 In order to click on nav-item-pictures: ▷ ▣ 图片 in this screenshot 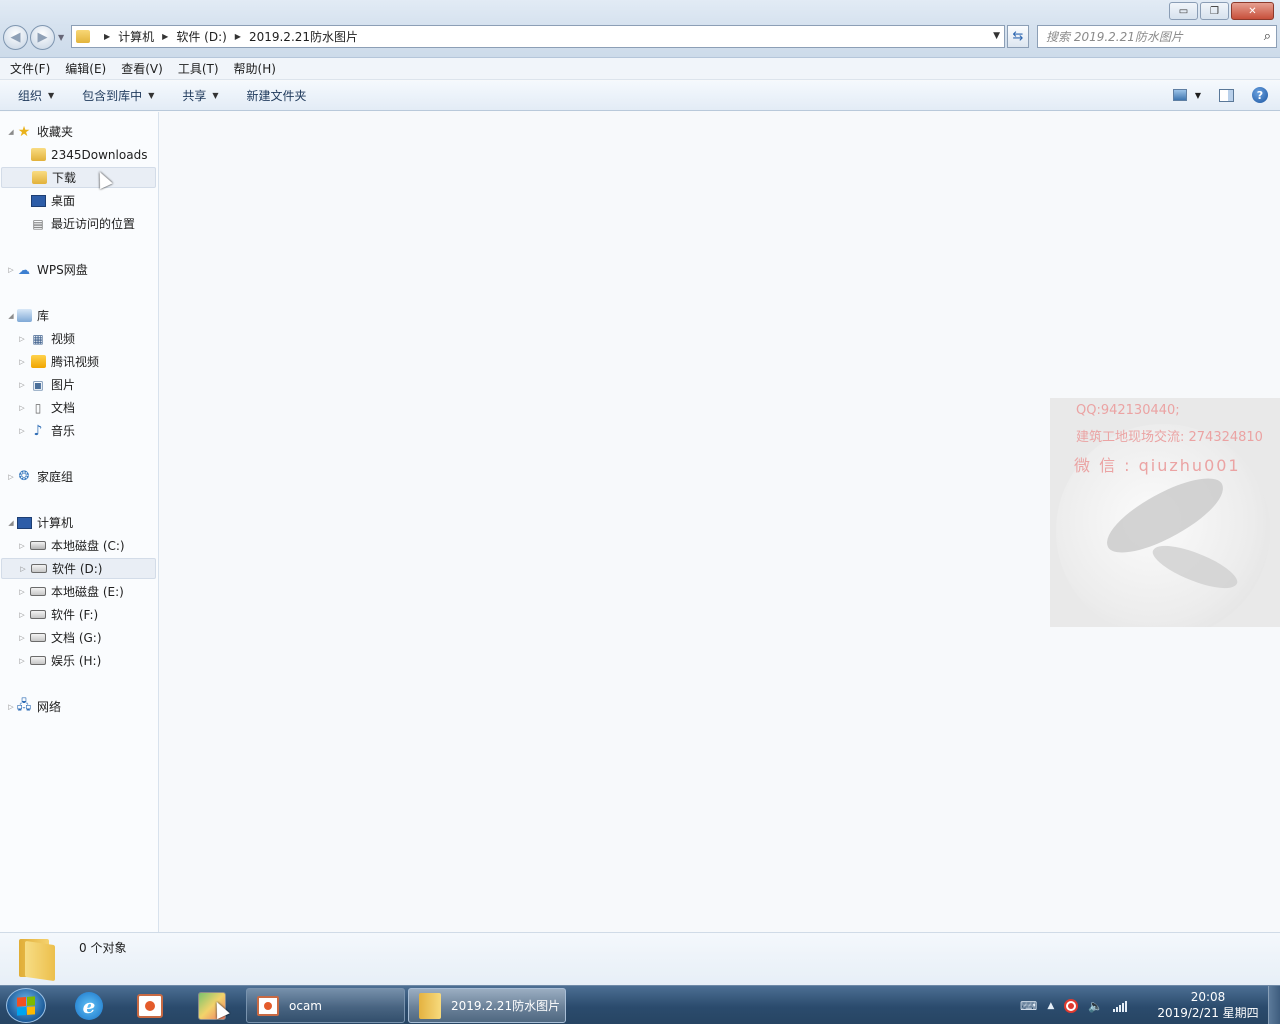, I will do `click(78, 384)`.